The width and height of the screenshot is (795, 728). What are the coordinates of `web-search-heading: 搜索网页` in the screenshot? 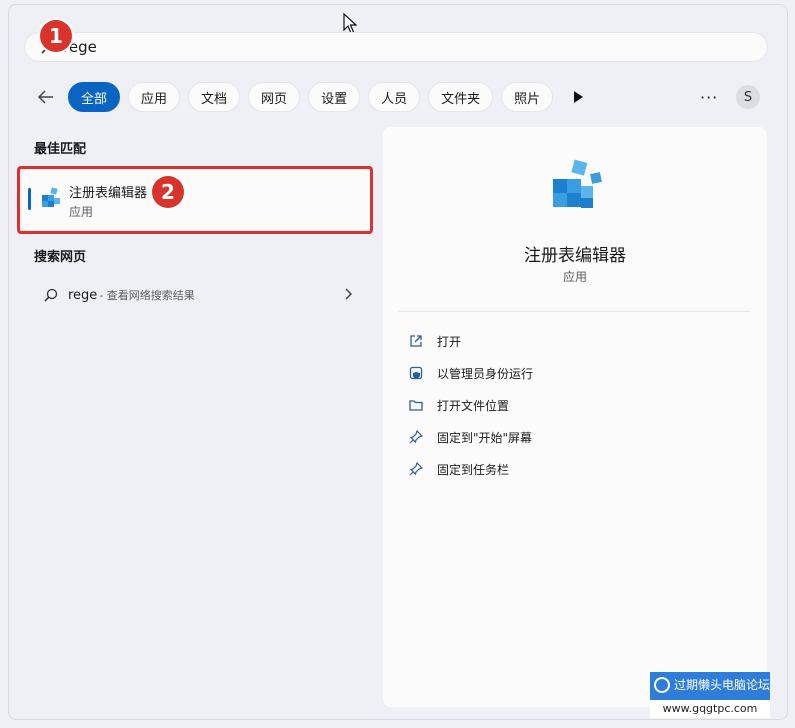 It's located at (60, 257).